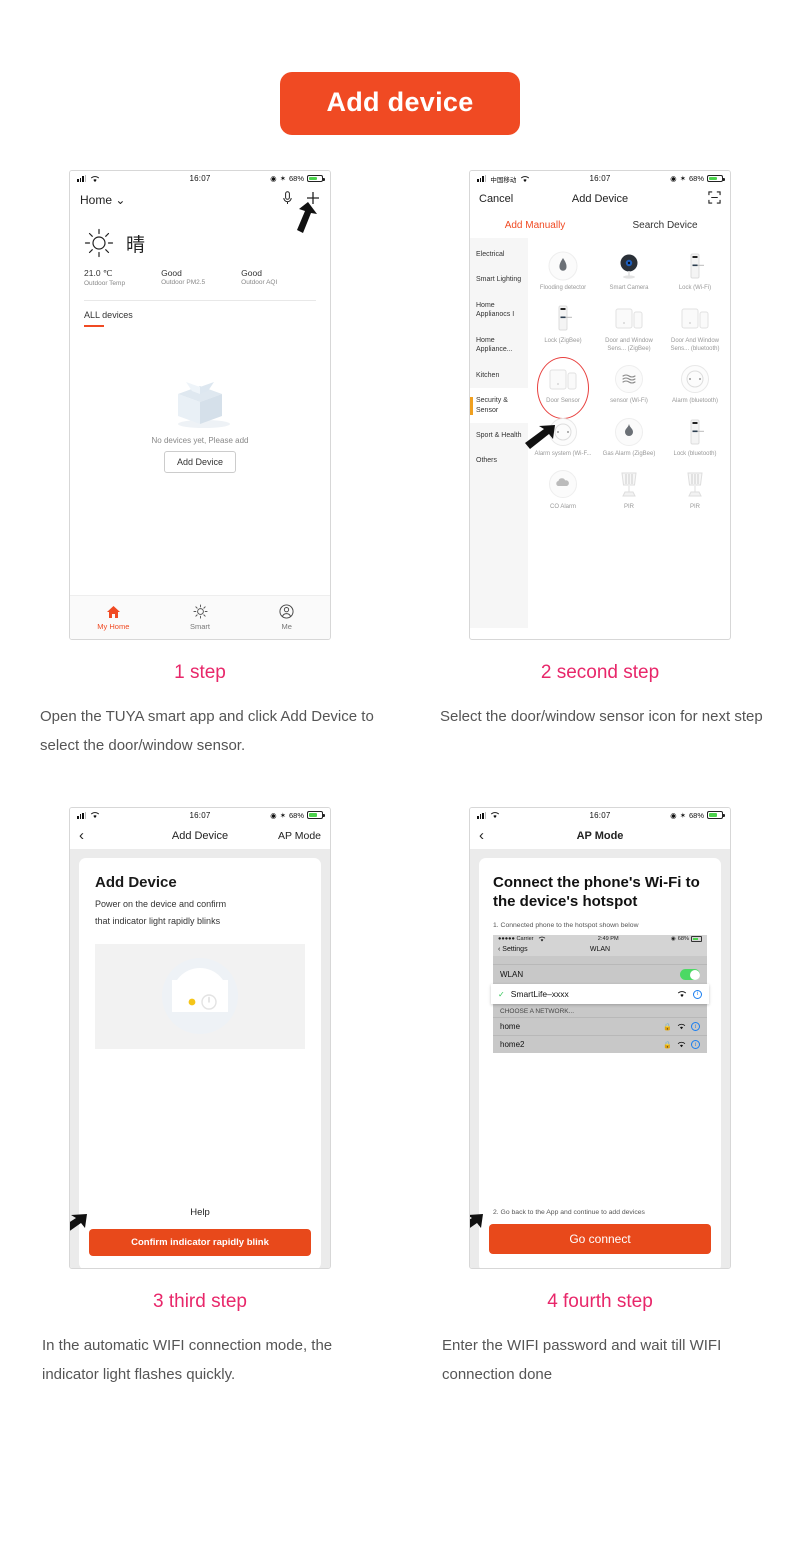 The width and height of the screenshot is (800, 1557). I want to click on tab-me: Me, so click(286, 617).